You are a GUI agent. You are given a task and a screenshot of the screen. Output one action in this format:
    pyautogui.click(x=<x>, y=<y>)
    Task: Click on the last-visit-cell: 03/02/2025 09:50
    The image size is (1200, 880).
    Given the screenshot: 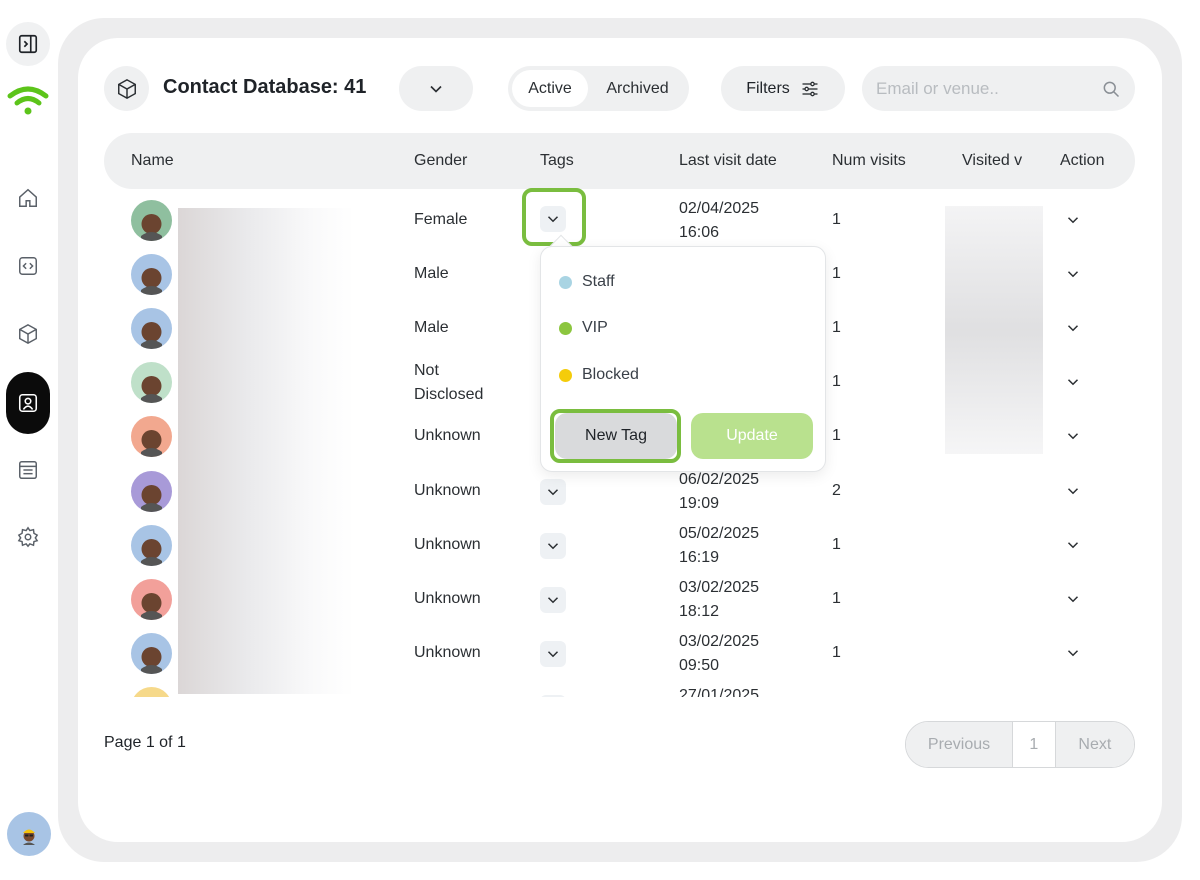 What is the action you would take?
    pyautogui.click(x=719, y=654)
    